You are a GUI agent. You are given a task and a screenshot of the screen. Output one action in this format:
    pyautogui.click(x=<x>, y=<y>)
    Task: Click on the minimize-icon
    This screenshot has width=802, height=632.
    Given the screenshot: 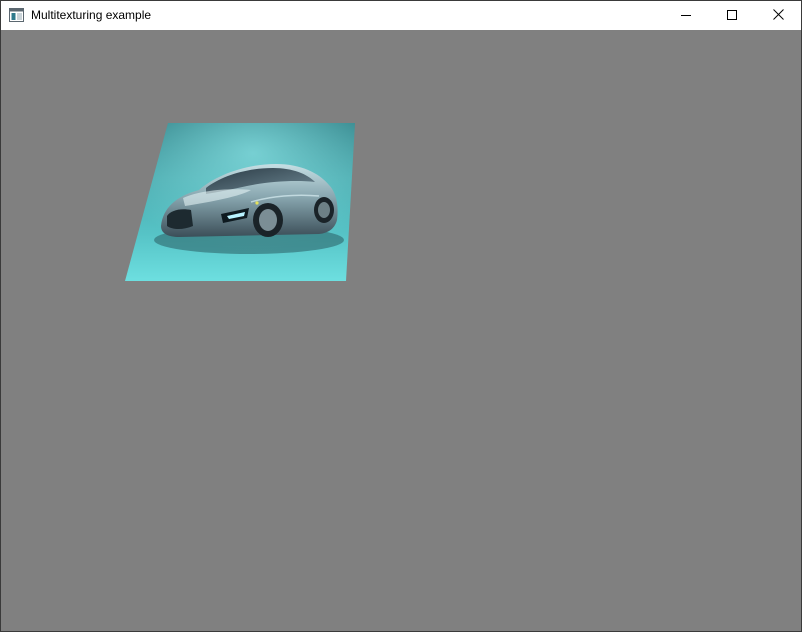 What is the action you would take?
    pyautogui.click(x=686, y=16)
    